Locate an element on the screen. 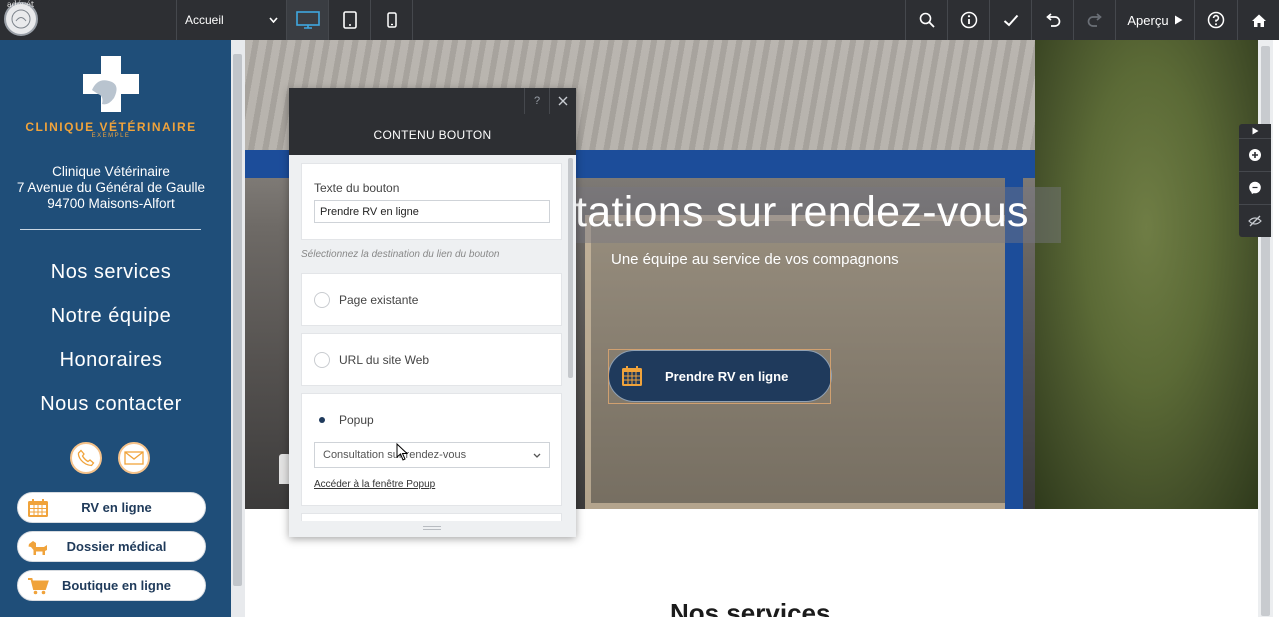 The image size is (1279, 617). vet-cross-logo-icon is located at coordinates (111, 84).